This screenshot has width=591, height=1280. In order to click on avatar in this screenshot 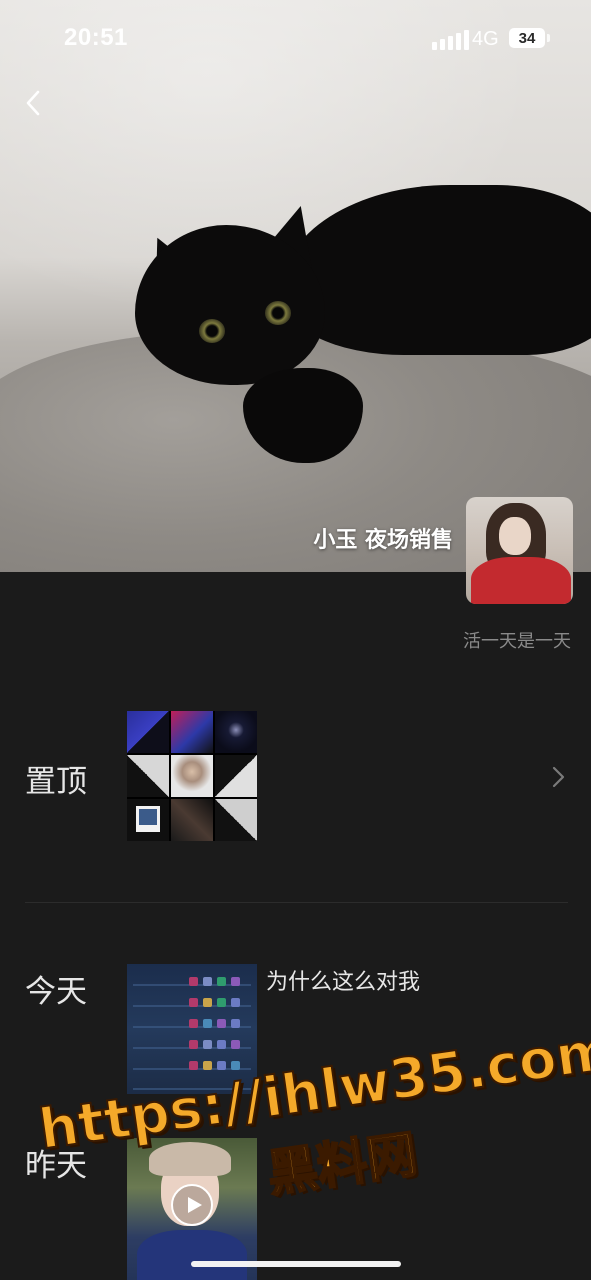, I will do `click(519, 550)`.